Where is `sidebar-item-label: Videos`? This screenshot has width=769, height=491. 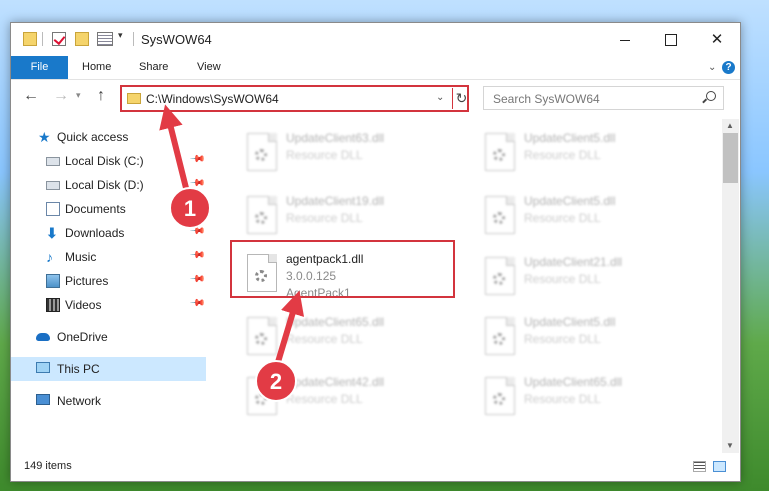
sidebar-item-label: Videos is located at coordinates (83, 305).